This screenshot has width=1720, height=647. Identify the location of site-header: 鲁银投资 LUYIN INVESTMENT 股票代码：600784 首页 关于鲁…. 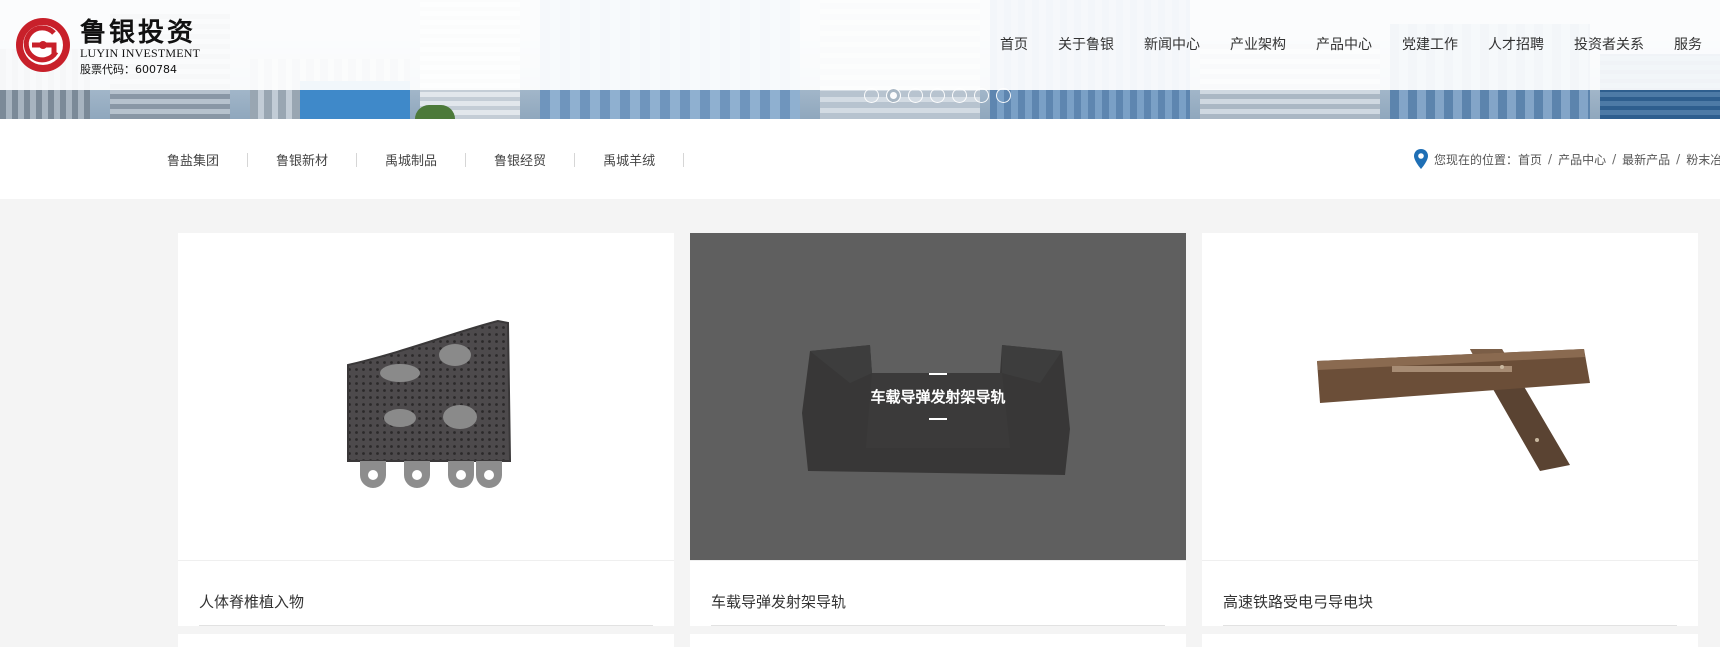
(860, 45).